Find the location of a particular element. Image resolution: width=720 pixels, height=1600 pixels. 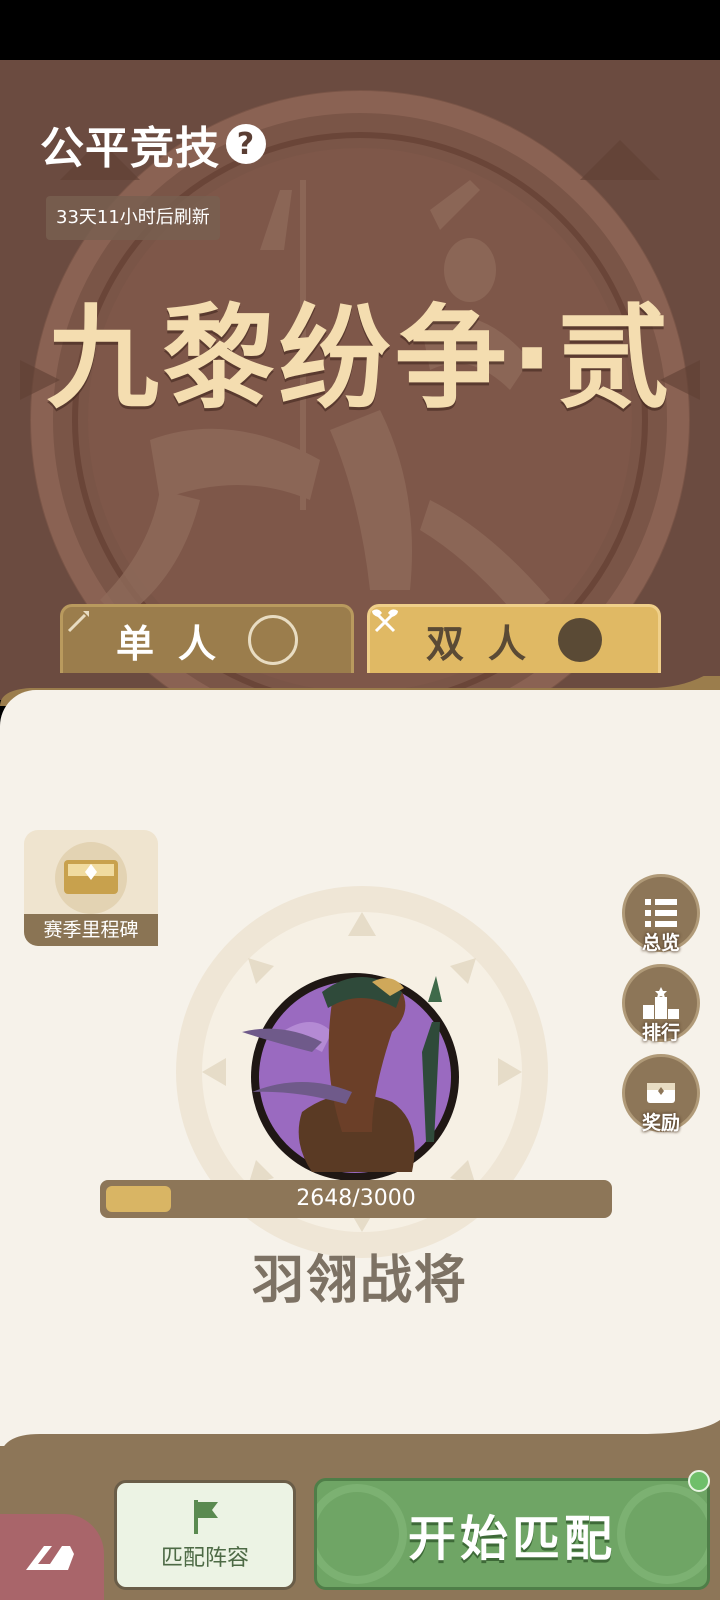

crossed-axes-icon is located at coordinates (487, 635).